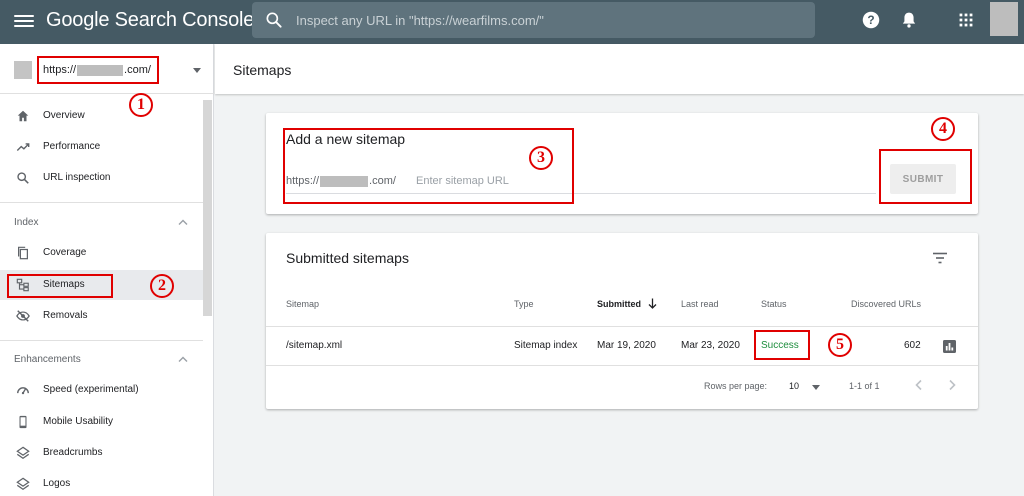 Image resolution: width=1024 pixels, height=496 pixels. Describe the element at coordinates (150, 20) in the screenshot. I see `app-title: Google Search Console` at that location.